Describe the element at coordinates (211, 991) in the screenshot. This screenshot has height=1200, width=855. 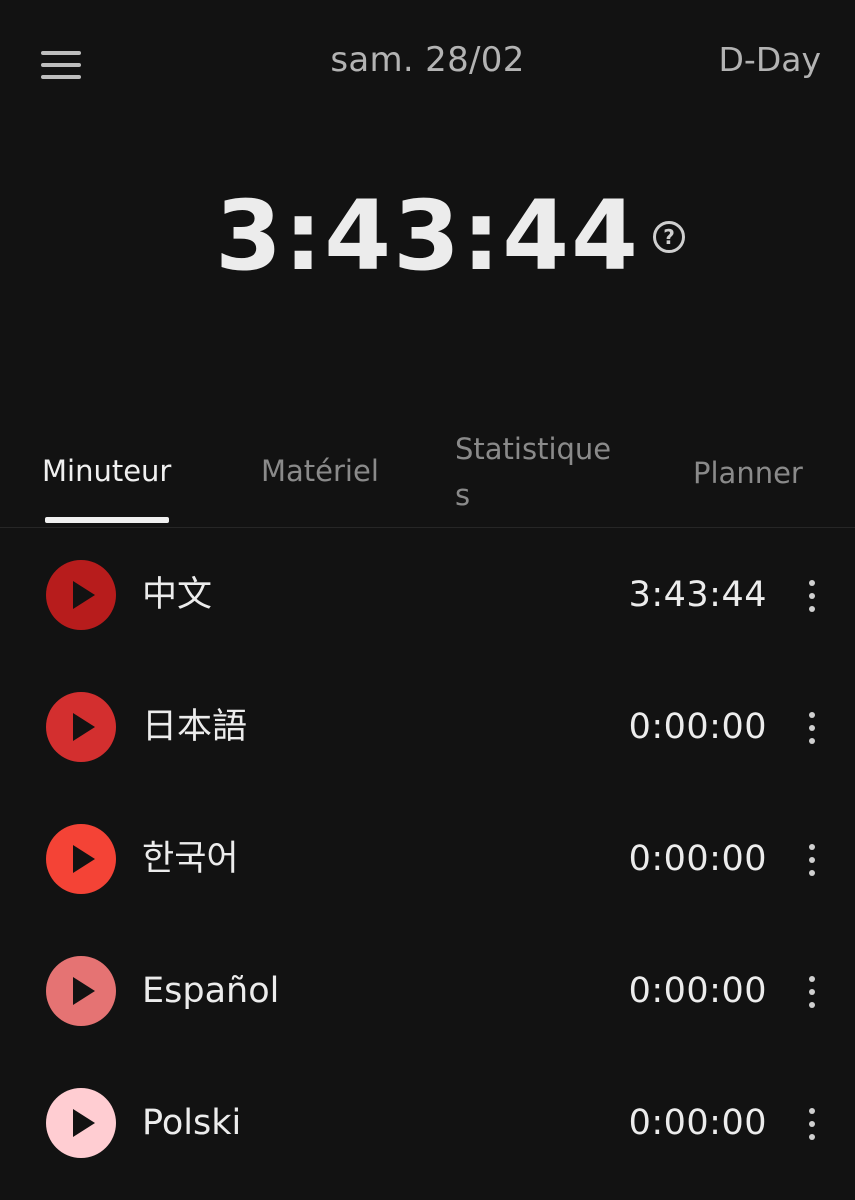
I see `timer-label: Español` at that location.